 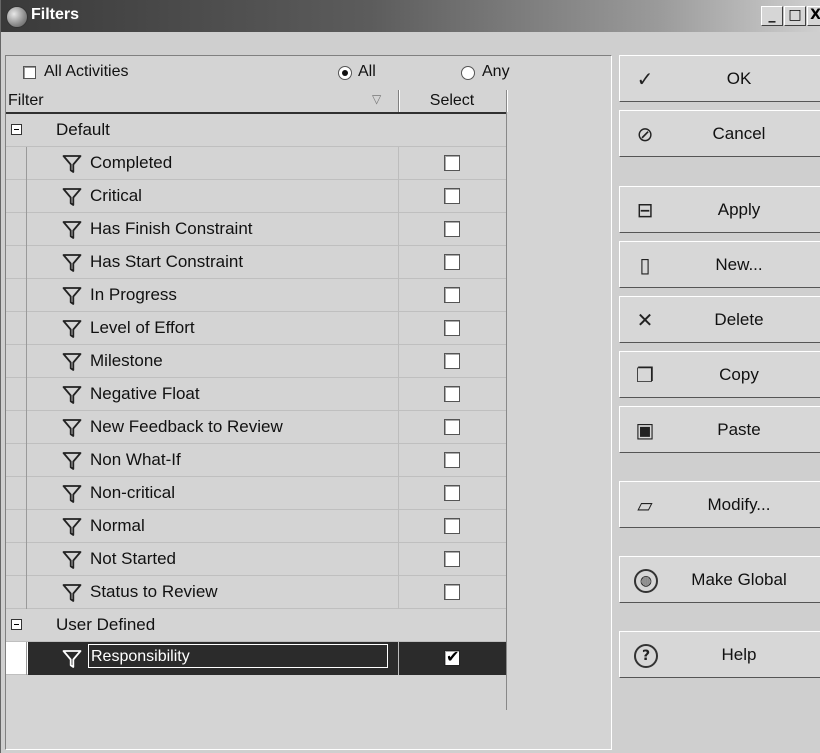 What do you see at coordinates (398, 101) in the screenshot?
I see `column-divider` at bounding box center [398, 101].